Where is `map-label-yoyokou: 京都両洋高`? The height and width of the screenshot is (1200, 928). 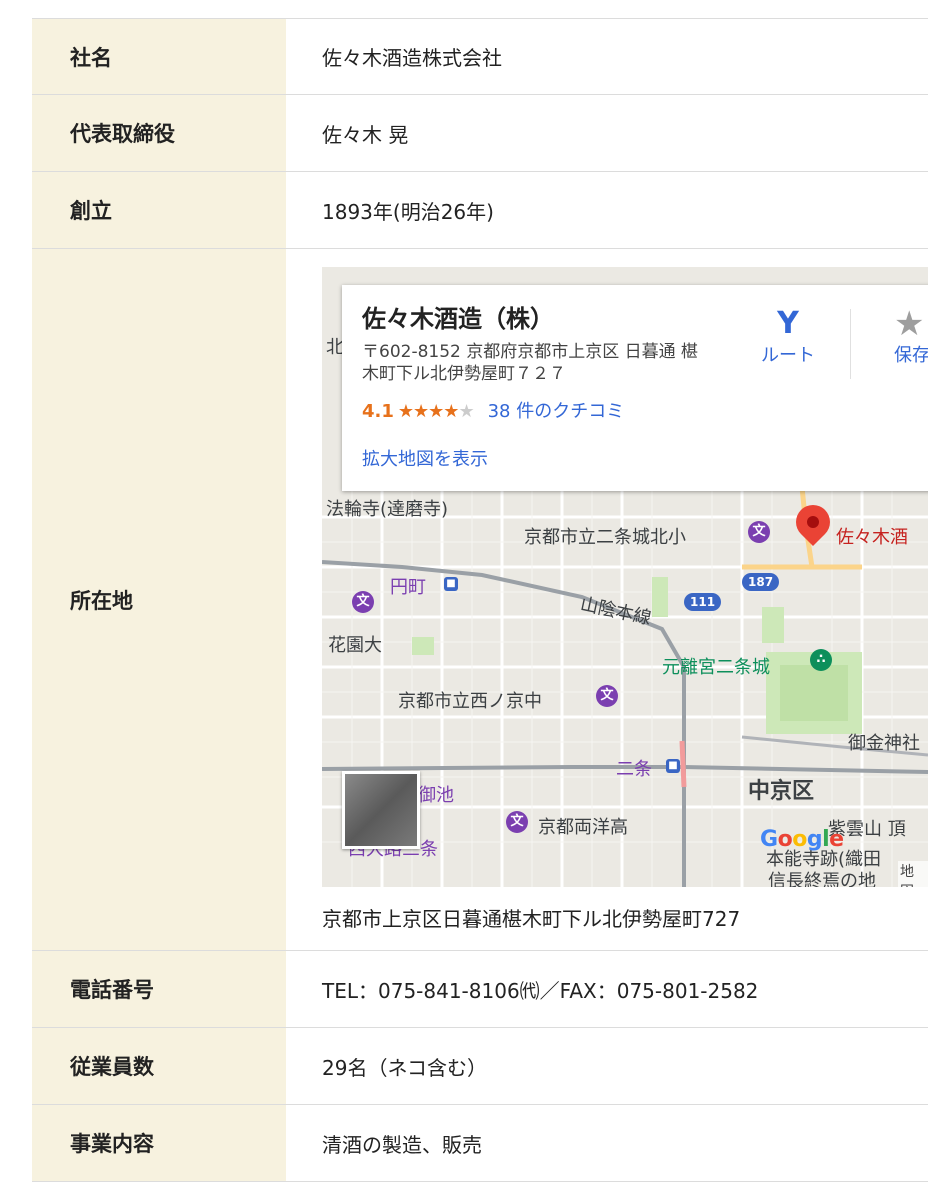
map-label-yoyokou: 京都両洋高 is located at coordinates (583, 826).